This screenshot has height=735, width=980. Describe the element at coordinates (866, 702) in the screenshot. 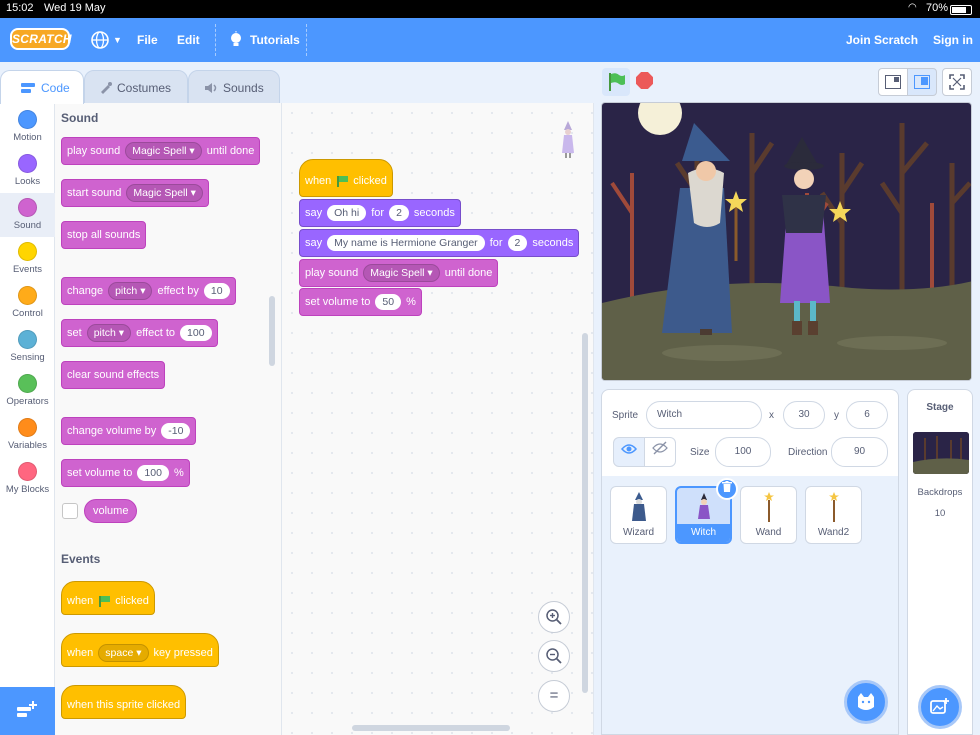

I see `choose-sprite-button` at that location.